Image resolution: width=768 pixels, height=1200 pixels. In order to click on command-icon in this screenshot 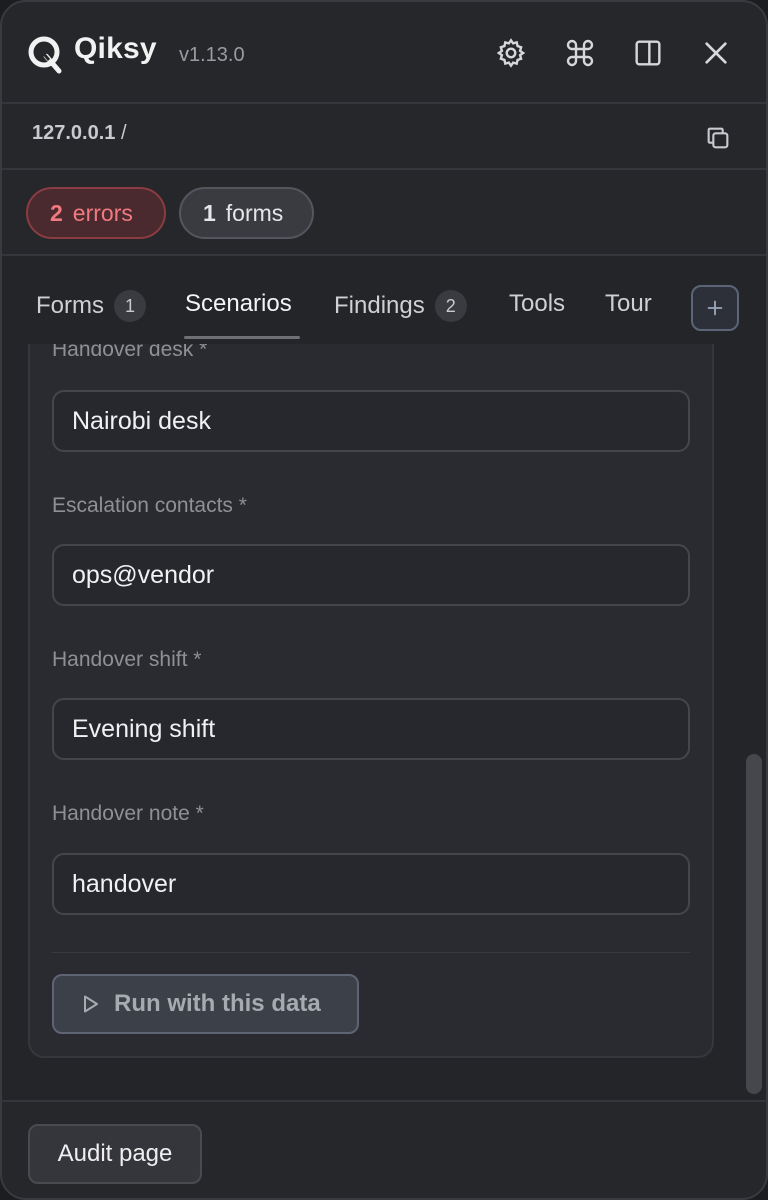, I will do `click(580, 53)`.